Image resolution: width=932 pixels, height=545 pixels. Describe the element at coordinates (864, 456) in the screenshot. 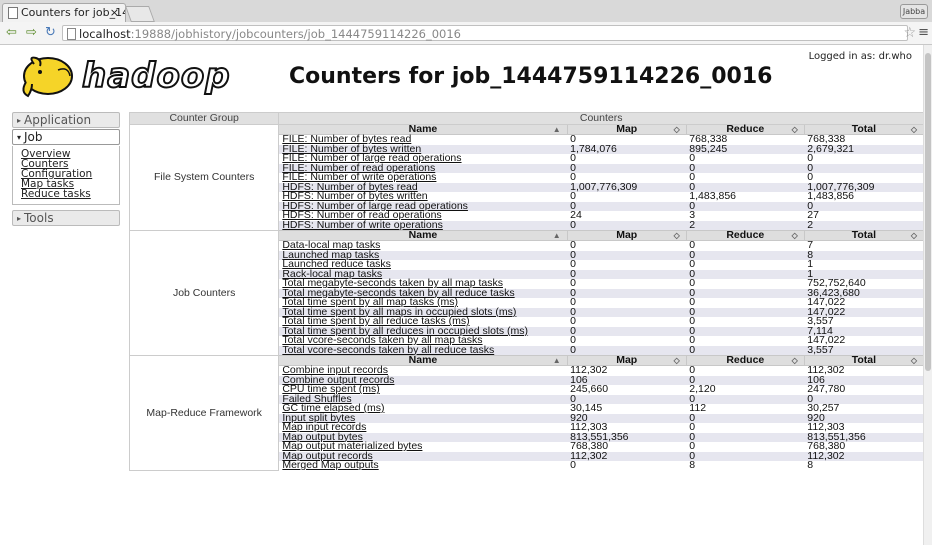

I see `total-value-cell: 112,302` at that location.